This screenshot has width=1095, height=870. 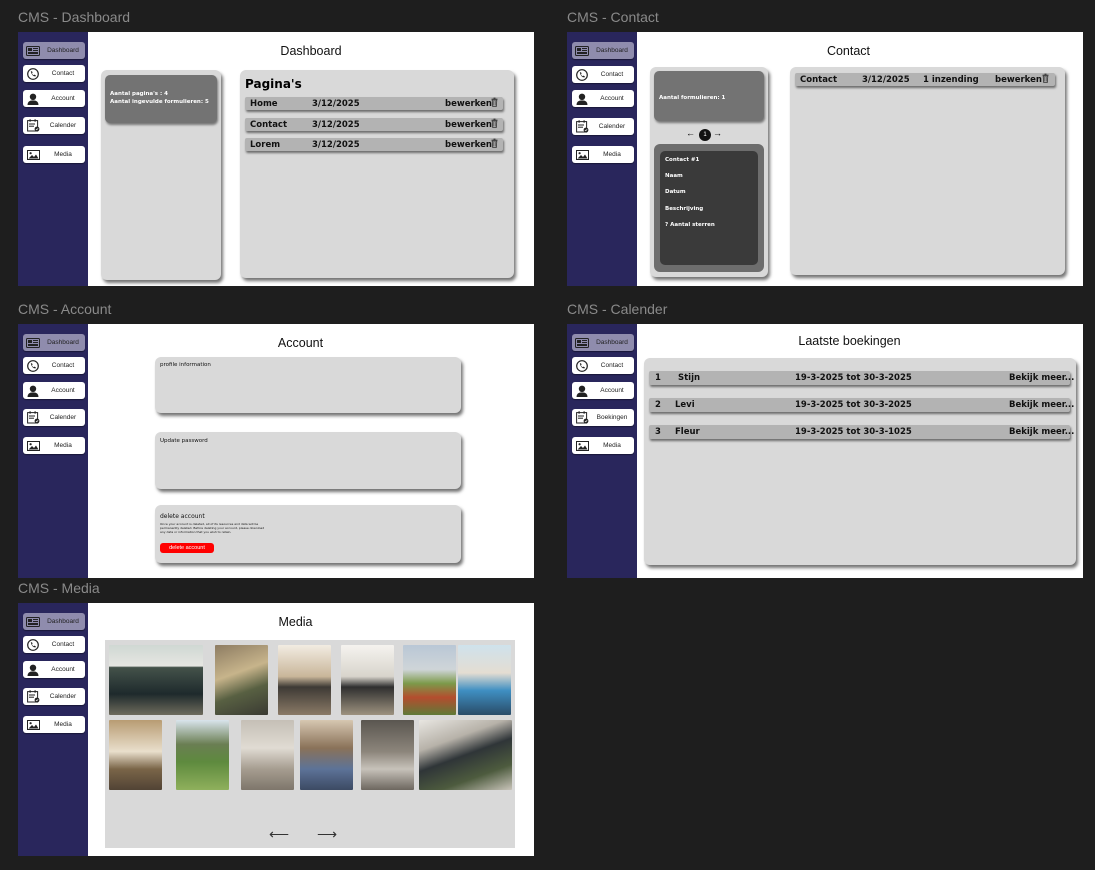 What do you see at coordinates (308, 460) in the screenshot?
I see `password-panel: Update password` at bounding box center [308, 460].